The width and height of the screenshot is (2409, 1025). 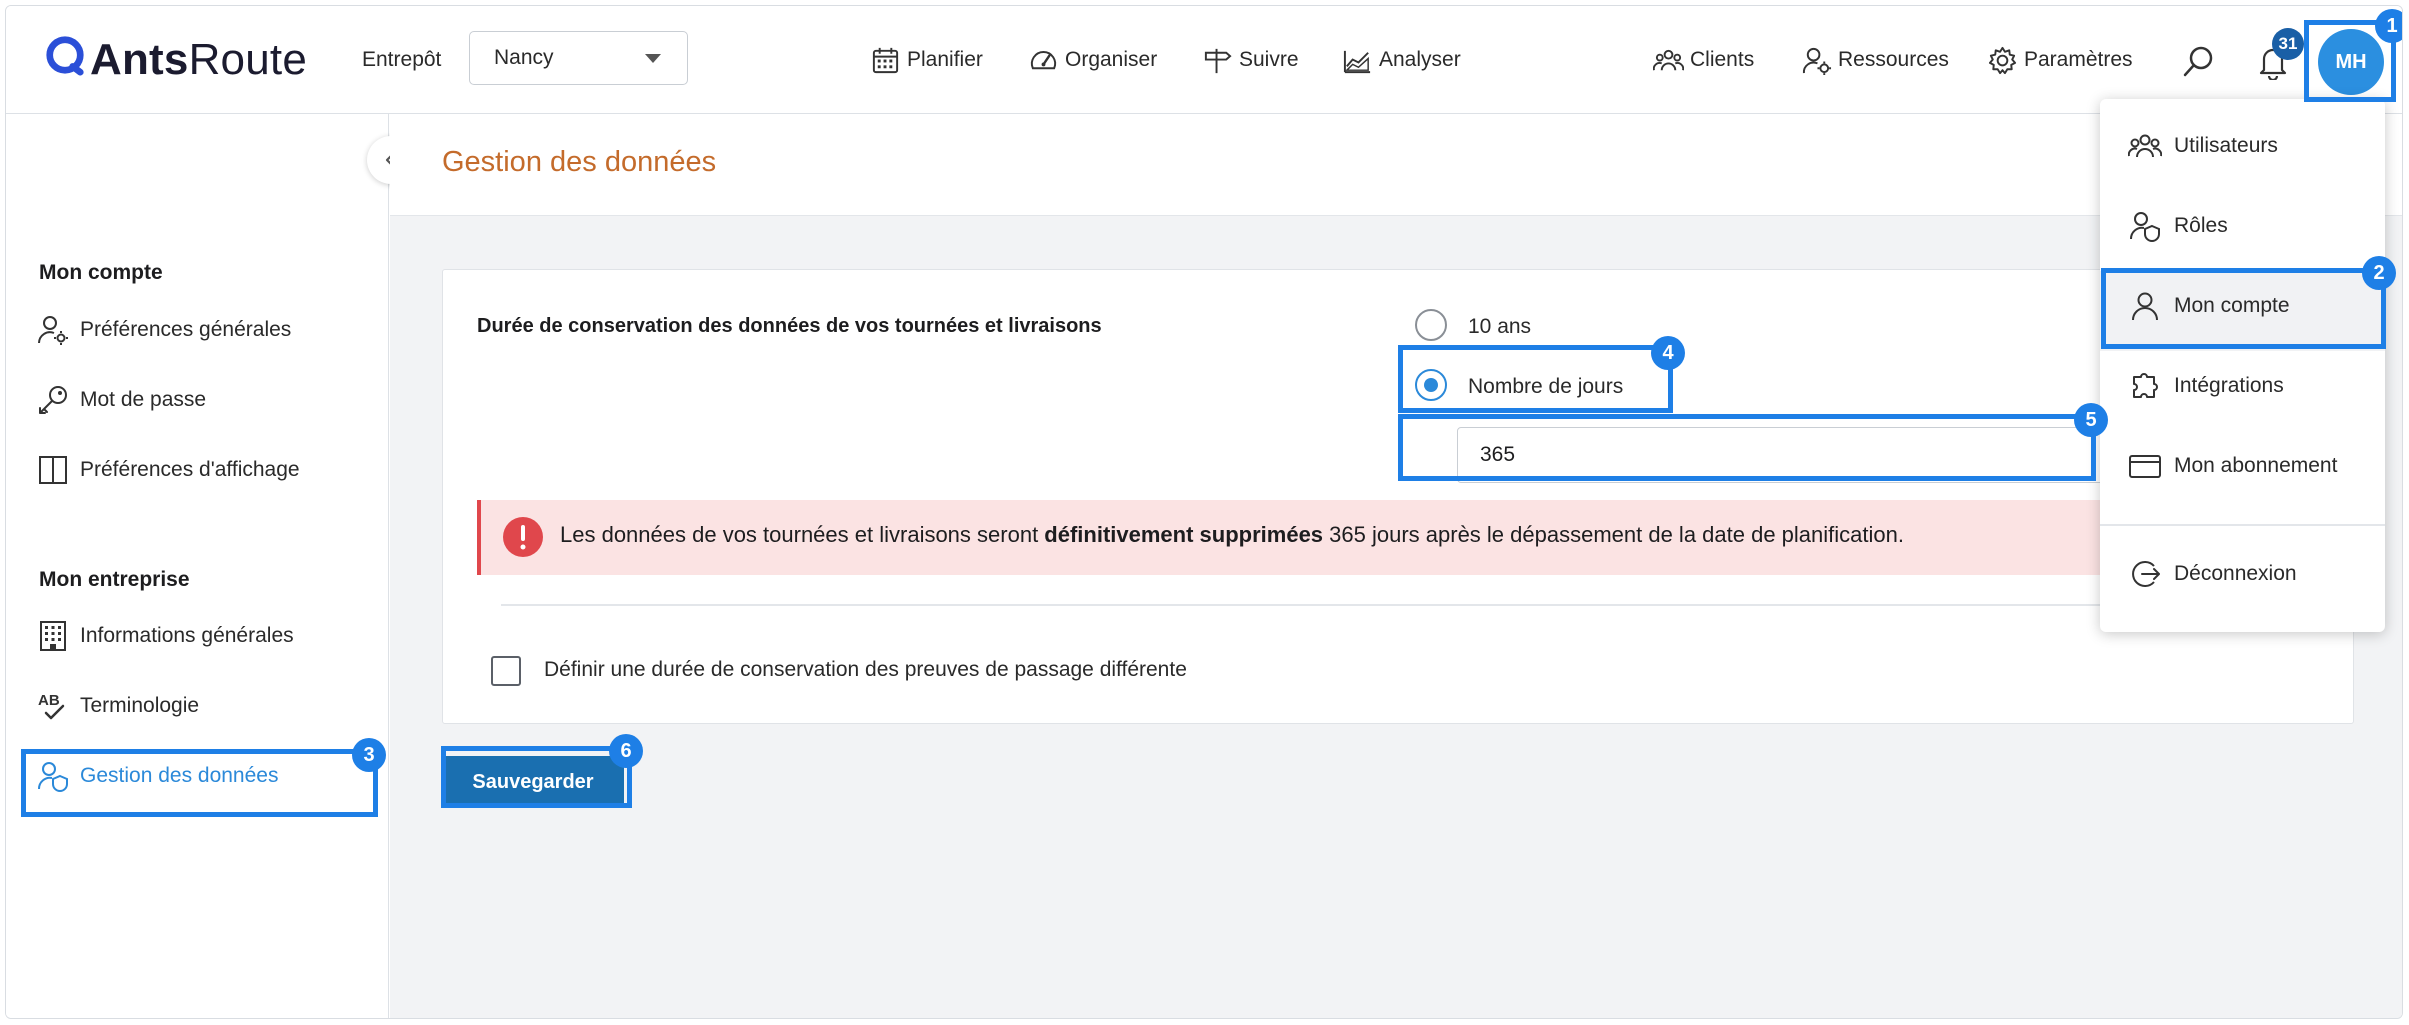 I want to click on chevron-down-icon, so click(x=653, y=58).